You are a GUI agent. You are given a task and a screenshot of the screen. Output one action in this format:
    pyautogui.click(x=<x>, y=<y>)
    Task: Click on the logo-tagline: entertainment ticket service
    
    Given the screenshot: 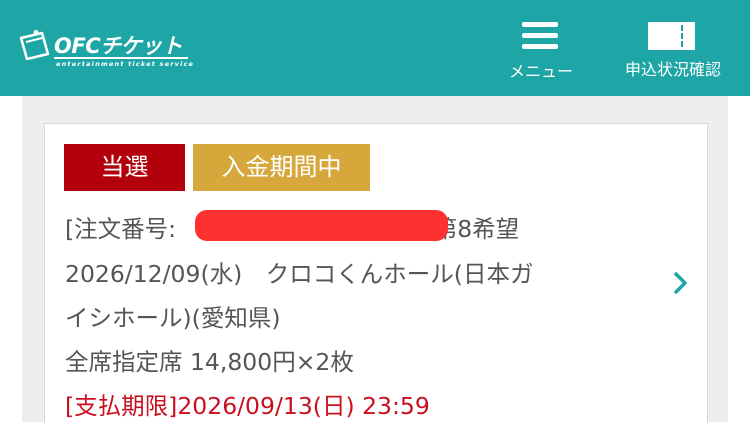 What is the action you would take?
    pyautogui.click(x=125, y=64)
    